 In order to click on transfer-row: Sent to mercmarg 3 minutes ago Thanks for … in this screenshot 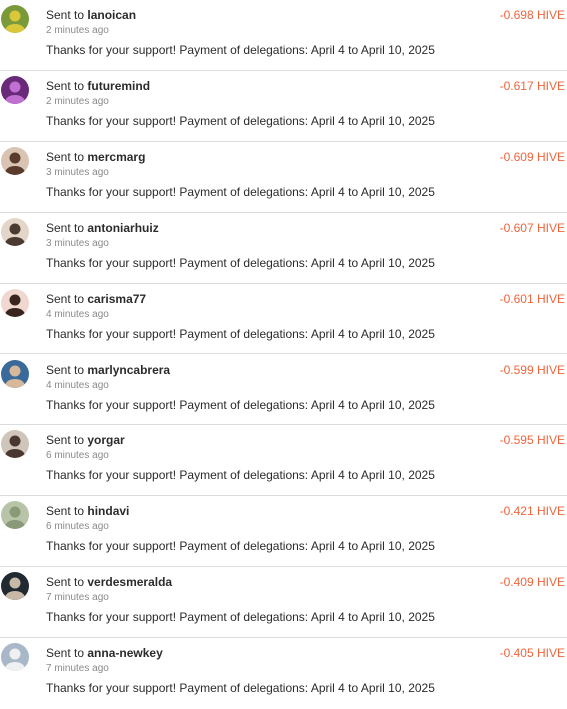, I will do `click(283, 177)`.